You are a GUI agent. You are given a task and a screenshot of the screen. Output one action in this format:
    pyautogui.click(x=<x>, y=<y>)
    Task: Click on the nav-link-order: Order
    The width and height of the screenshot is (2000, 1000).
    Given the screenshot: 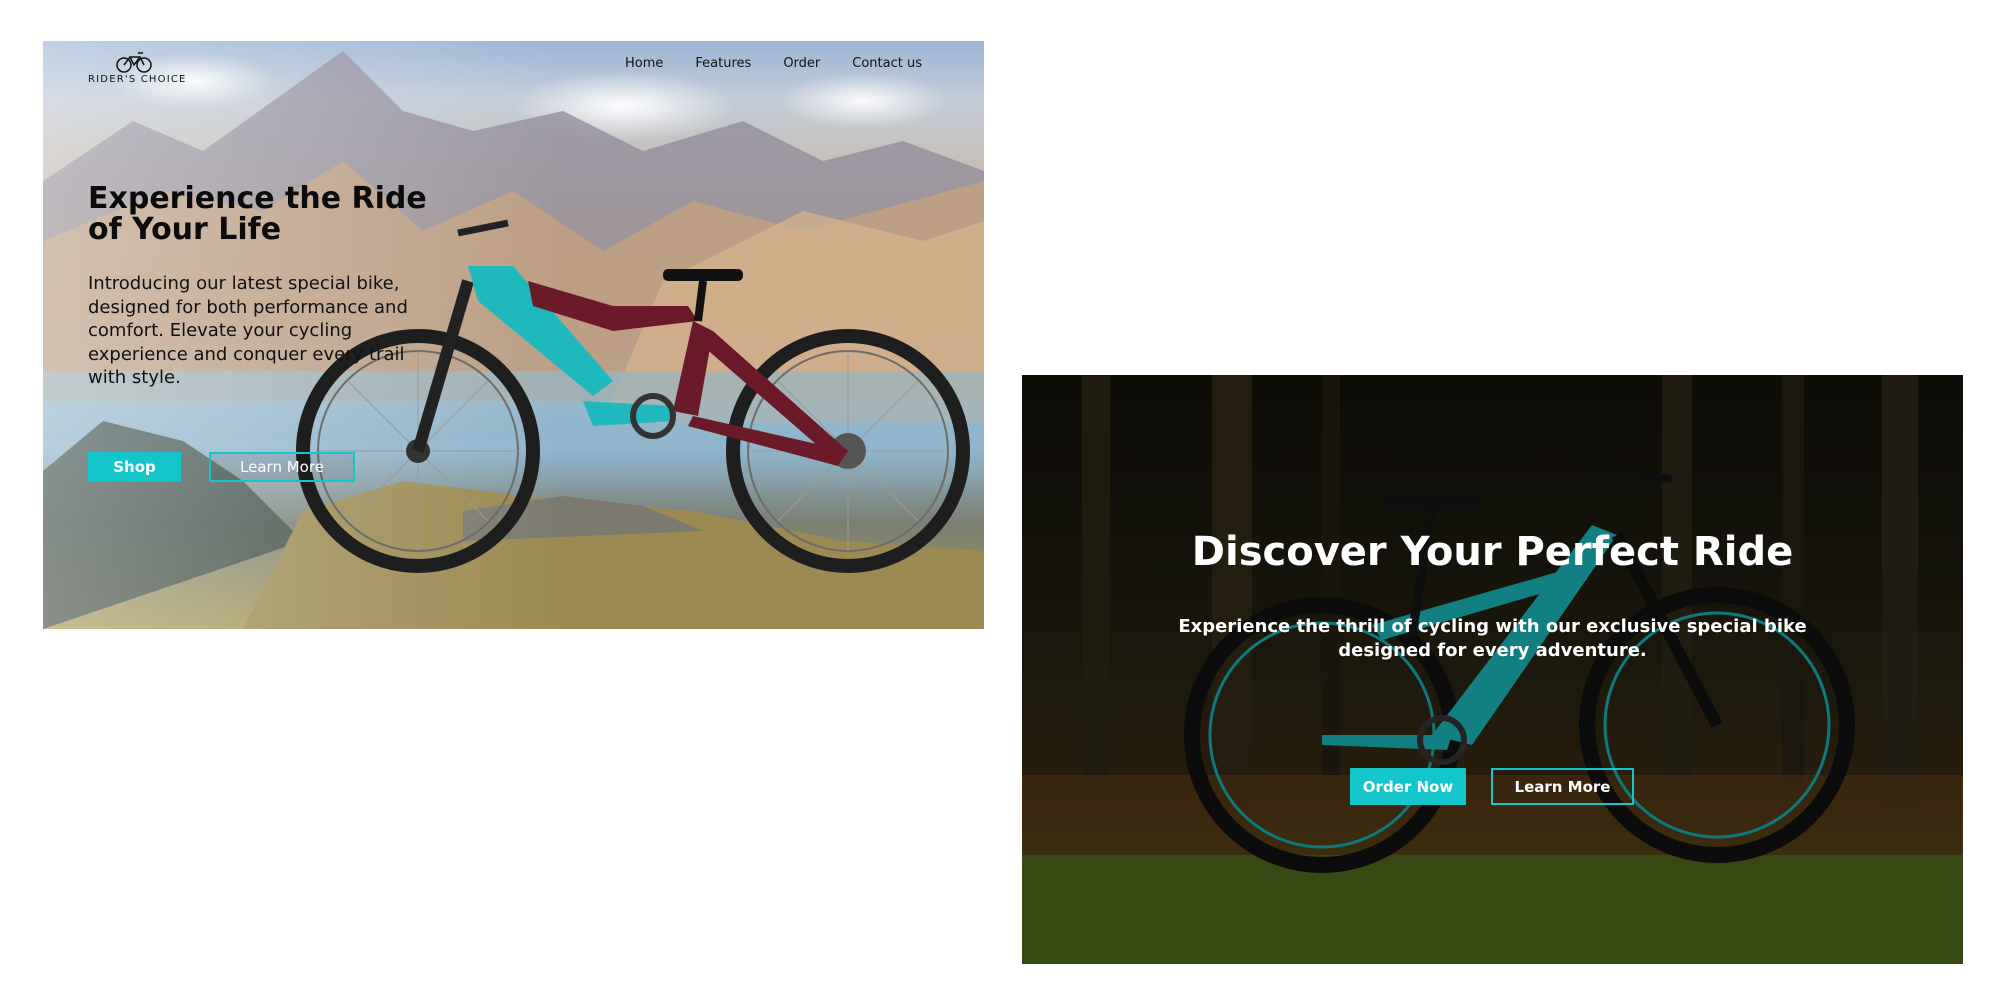 What is the action you would take?
    pyautogui.click(x=801, y=63)
    